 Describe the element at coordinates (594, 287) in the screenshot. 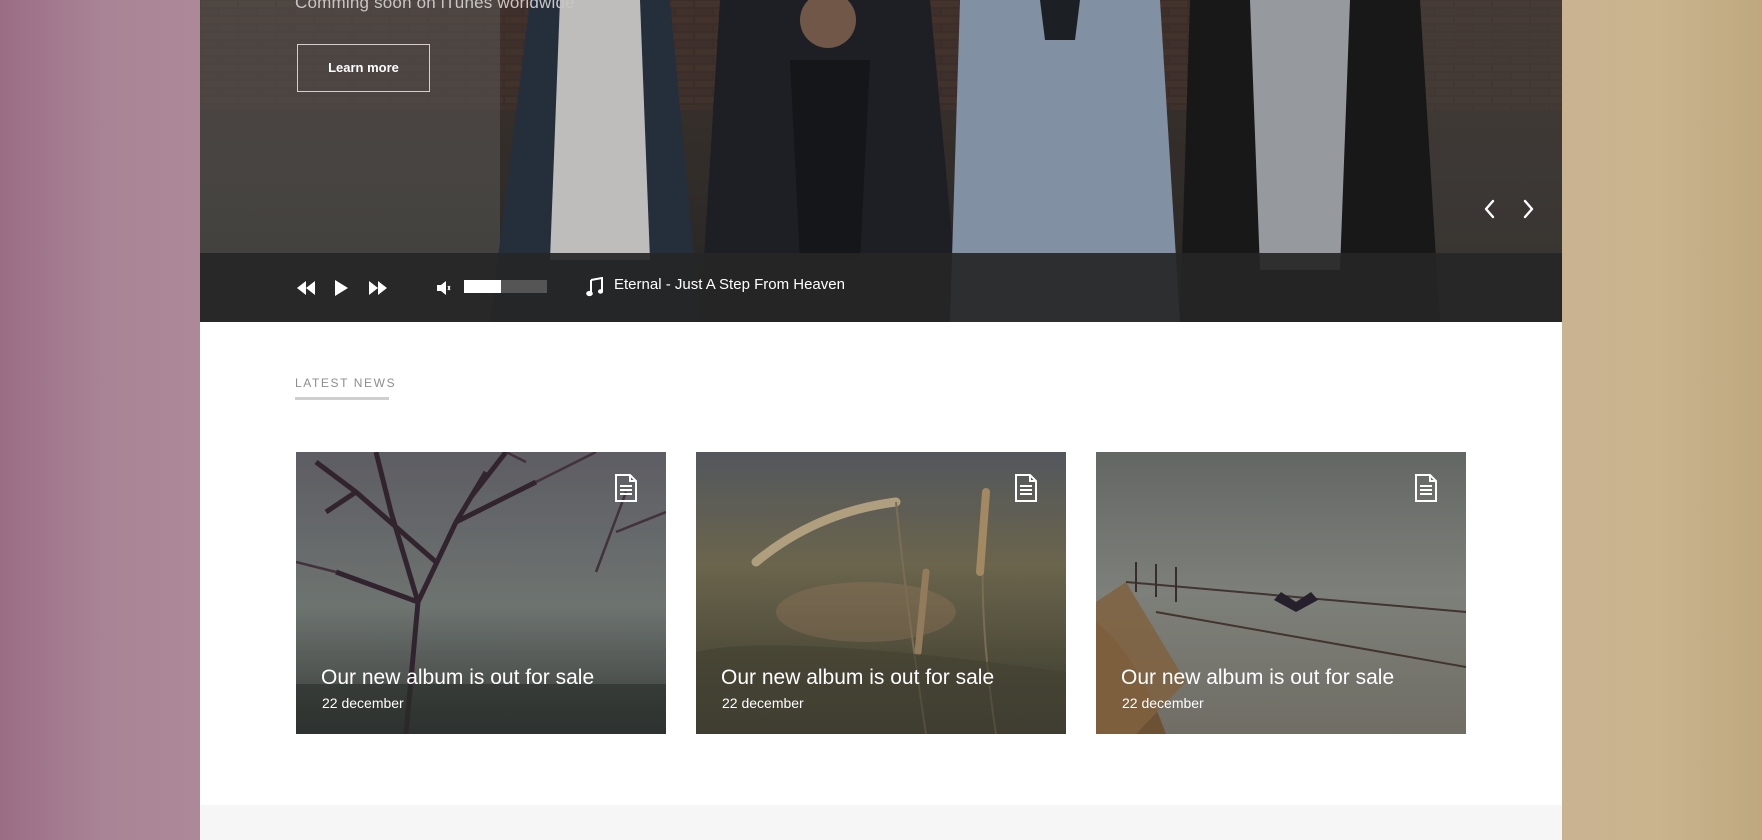

I see `music-note-icon` at that location.